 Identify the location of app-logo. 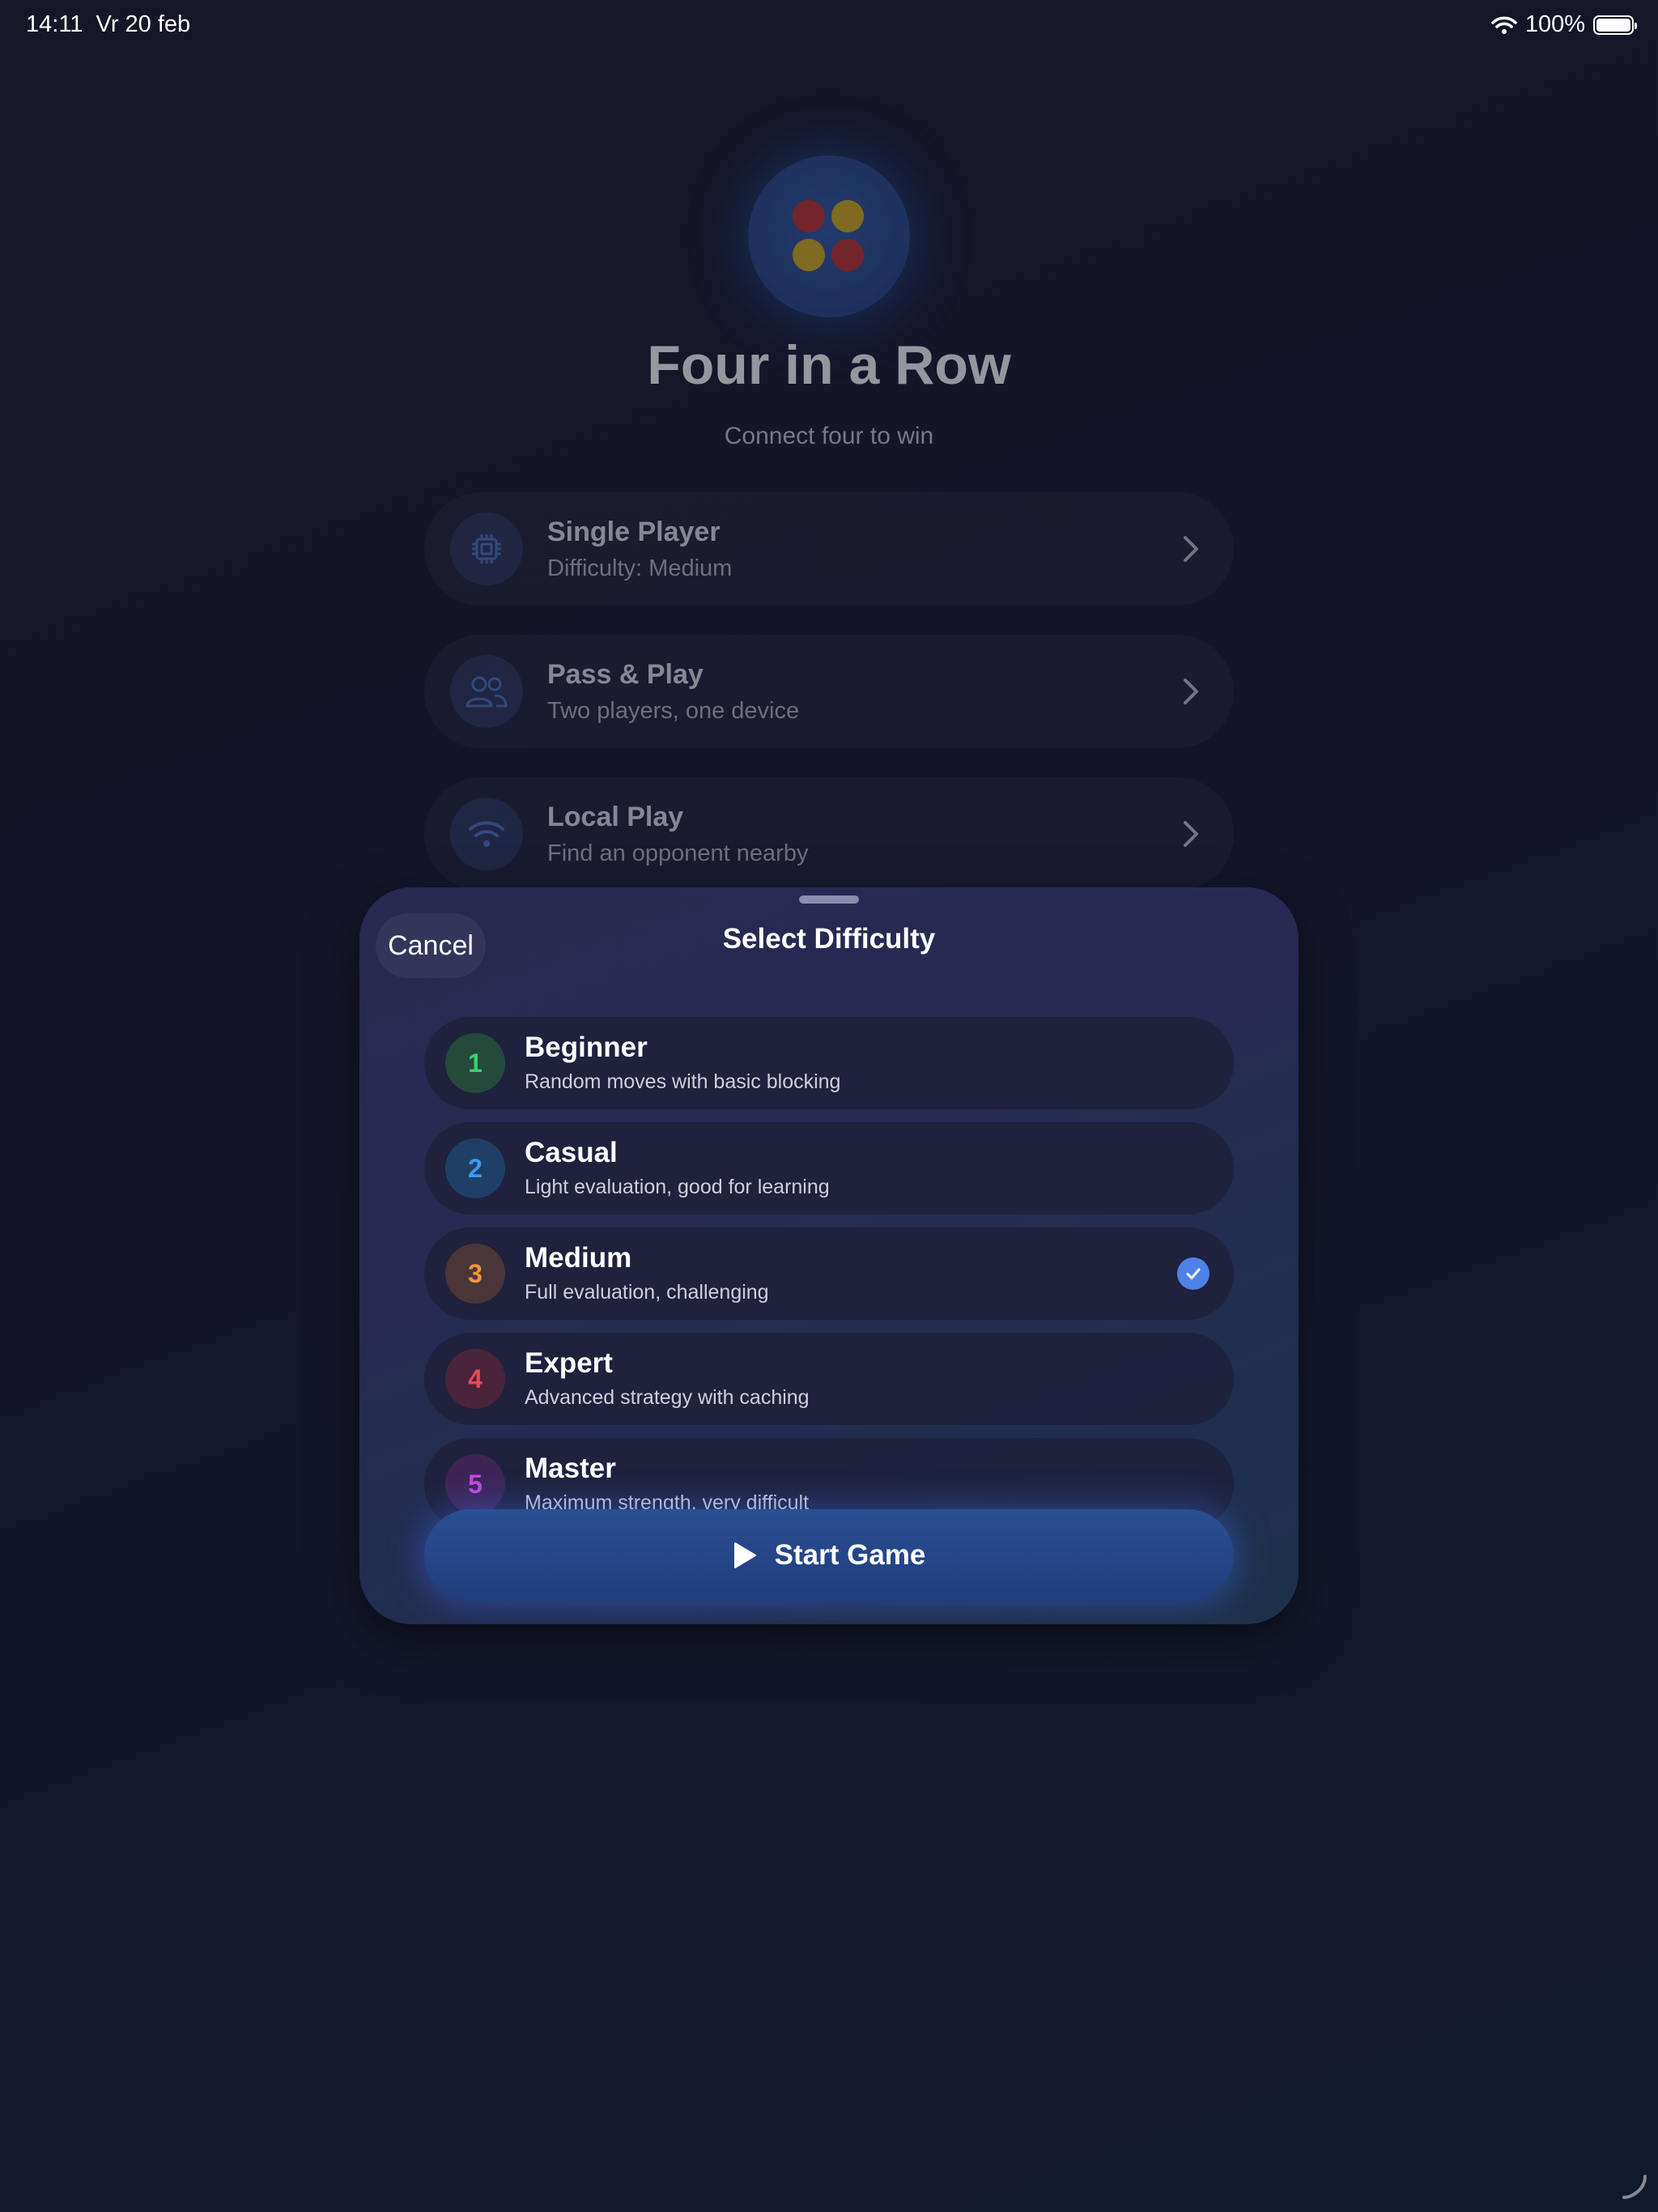
(829, 236).